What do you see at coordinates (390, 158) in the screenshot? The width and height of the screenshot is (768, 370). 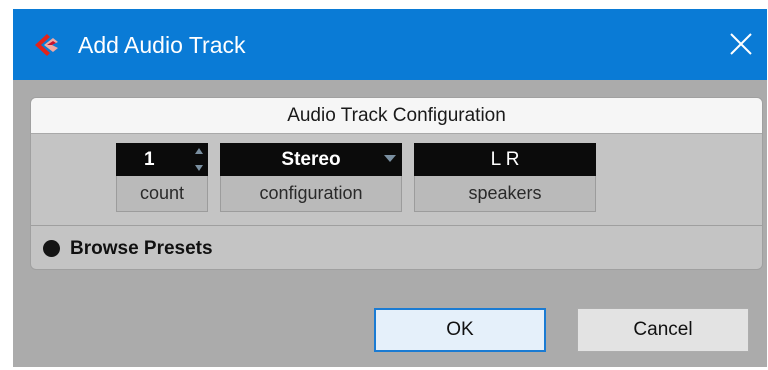 I see `dropdown-arrow-icon` at bounding box center [390, 158].